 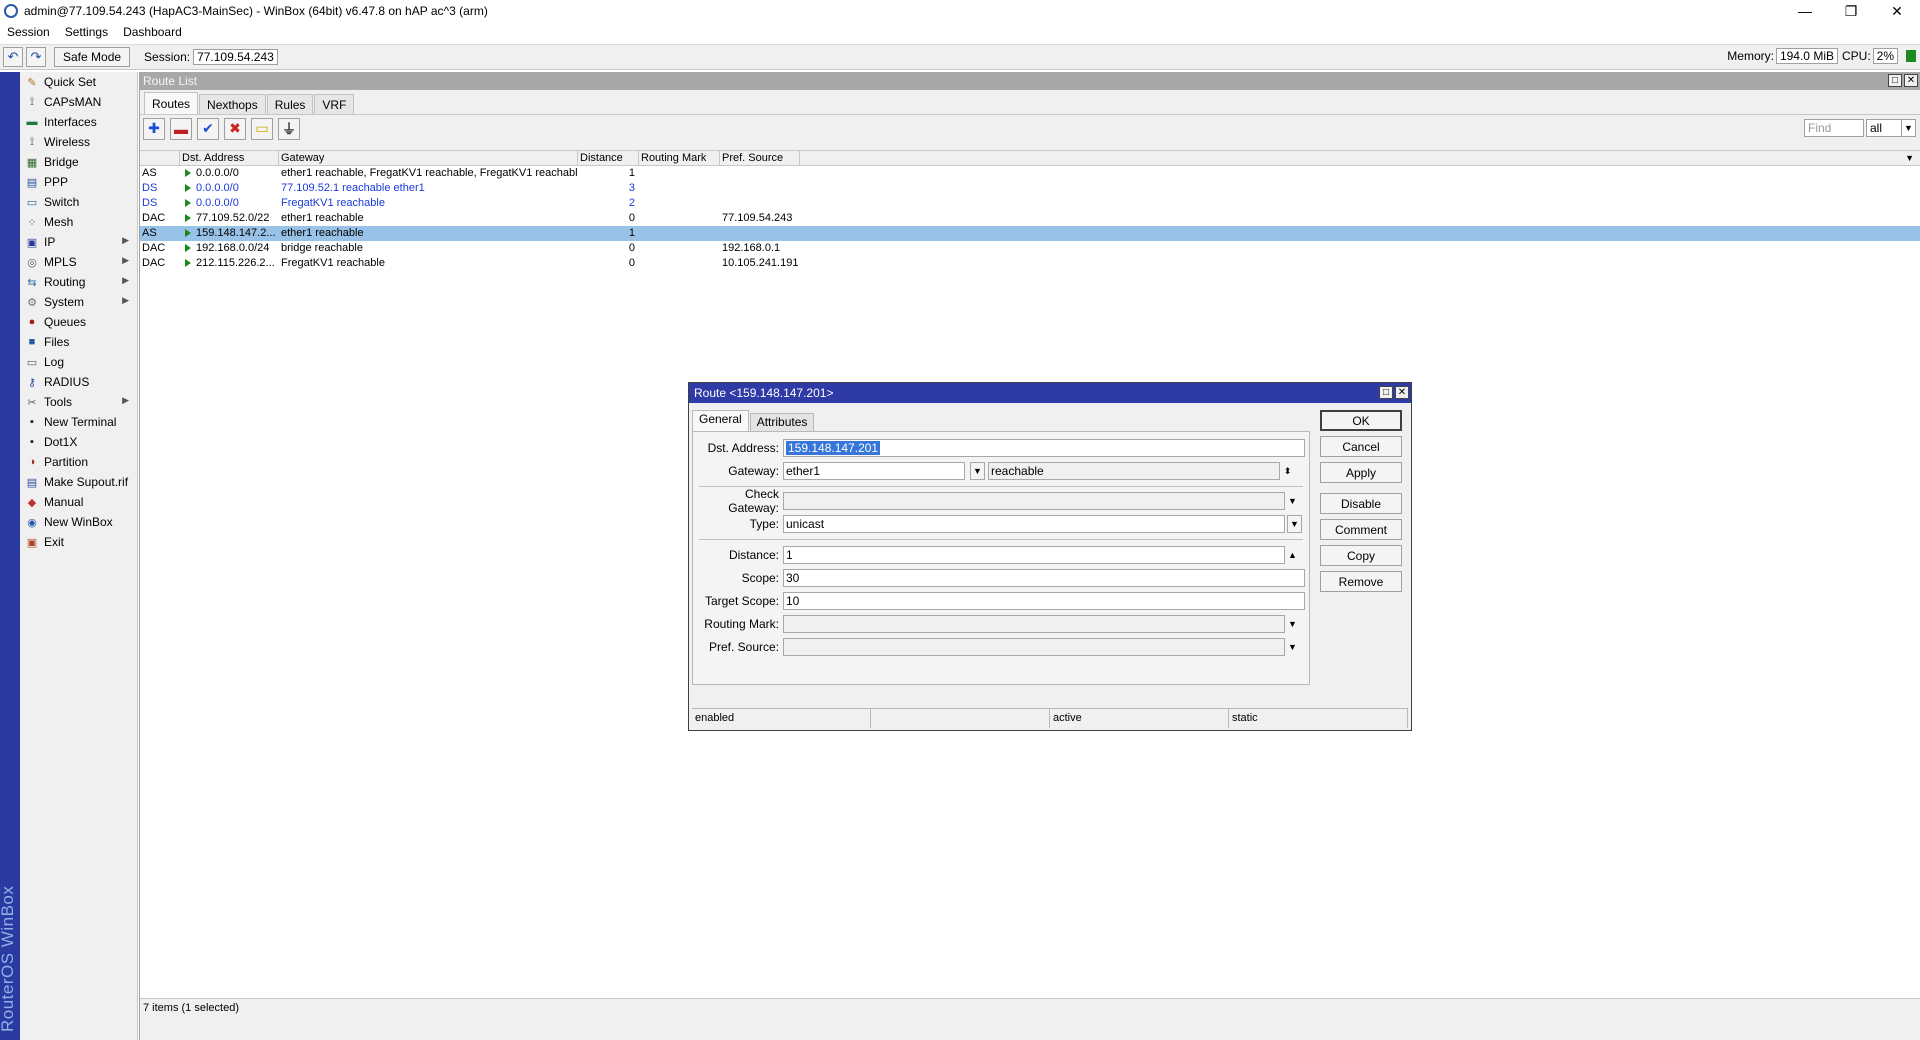 I want to click on scope-input: 30, so click(x=1044, y=578).